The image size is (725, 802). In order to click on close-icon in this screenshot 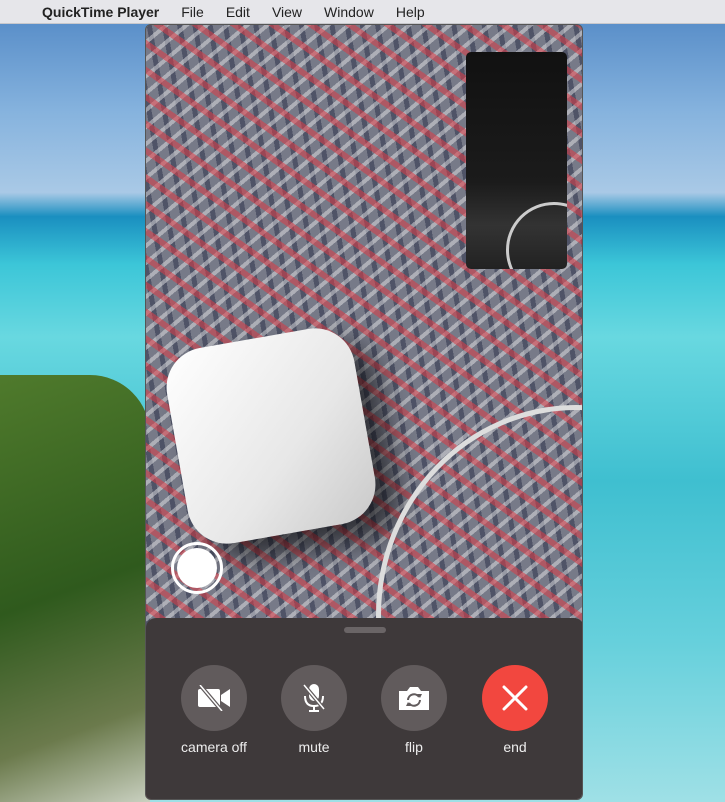, I will do `click(515, 698)`.